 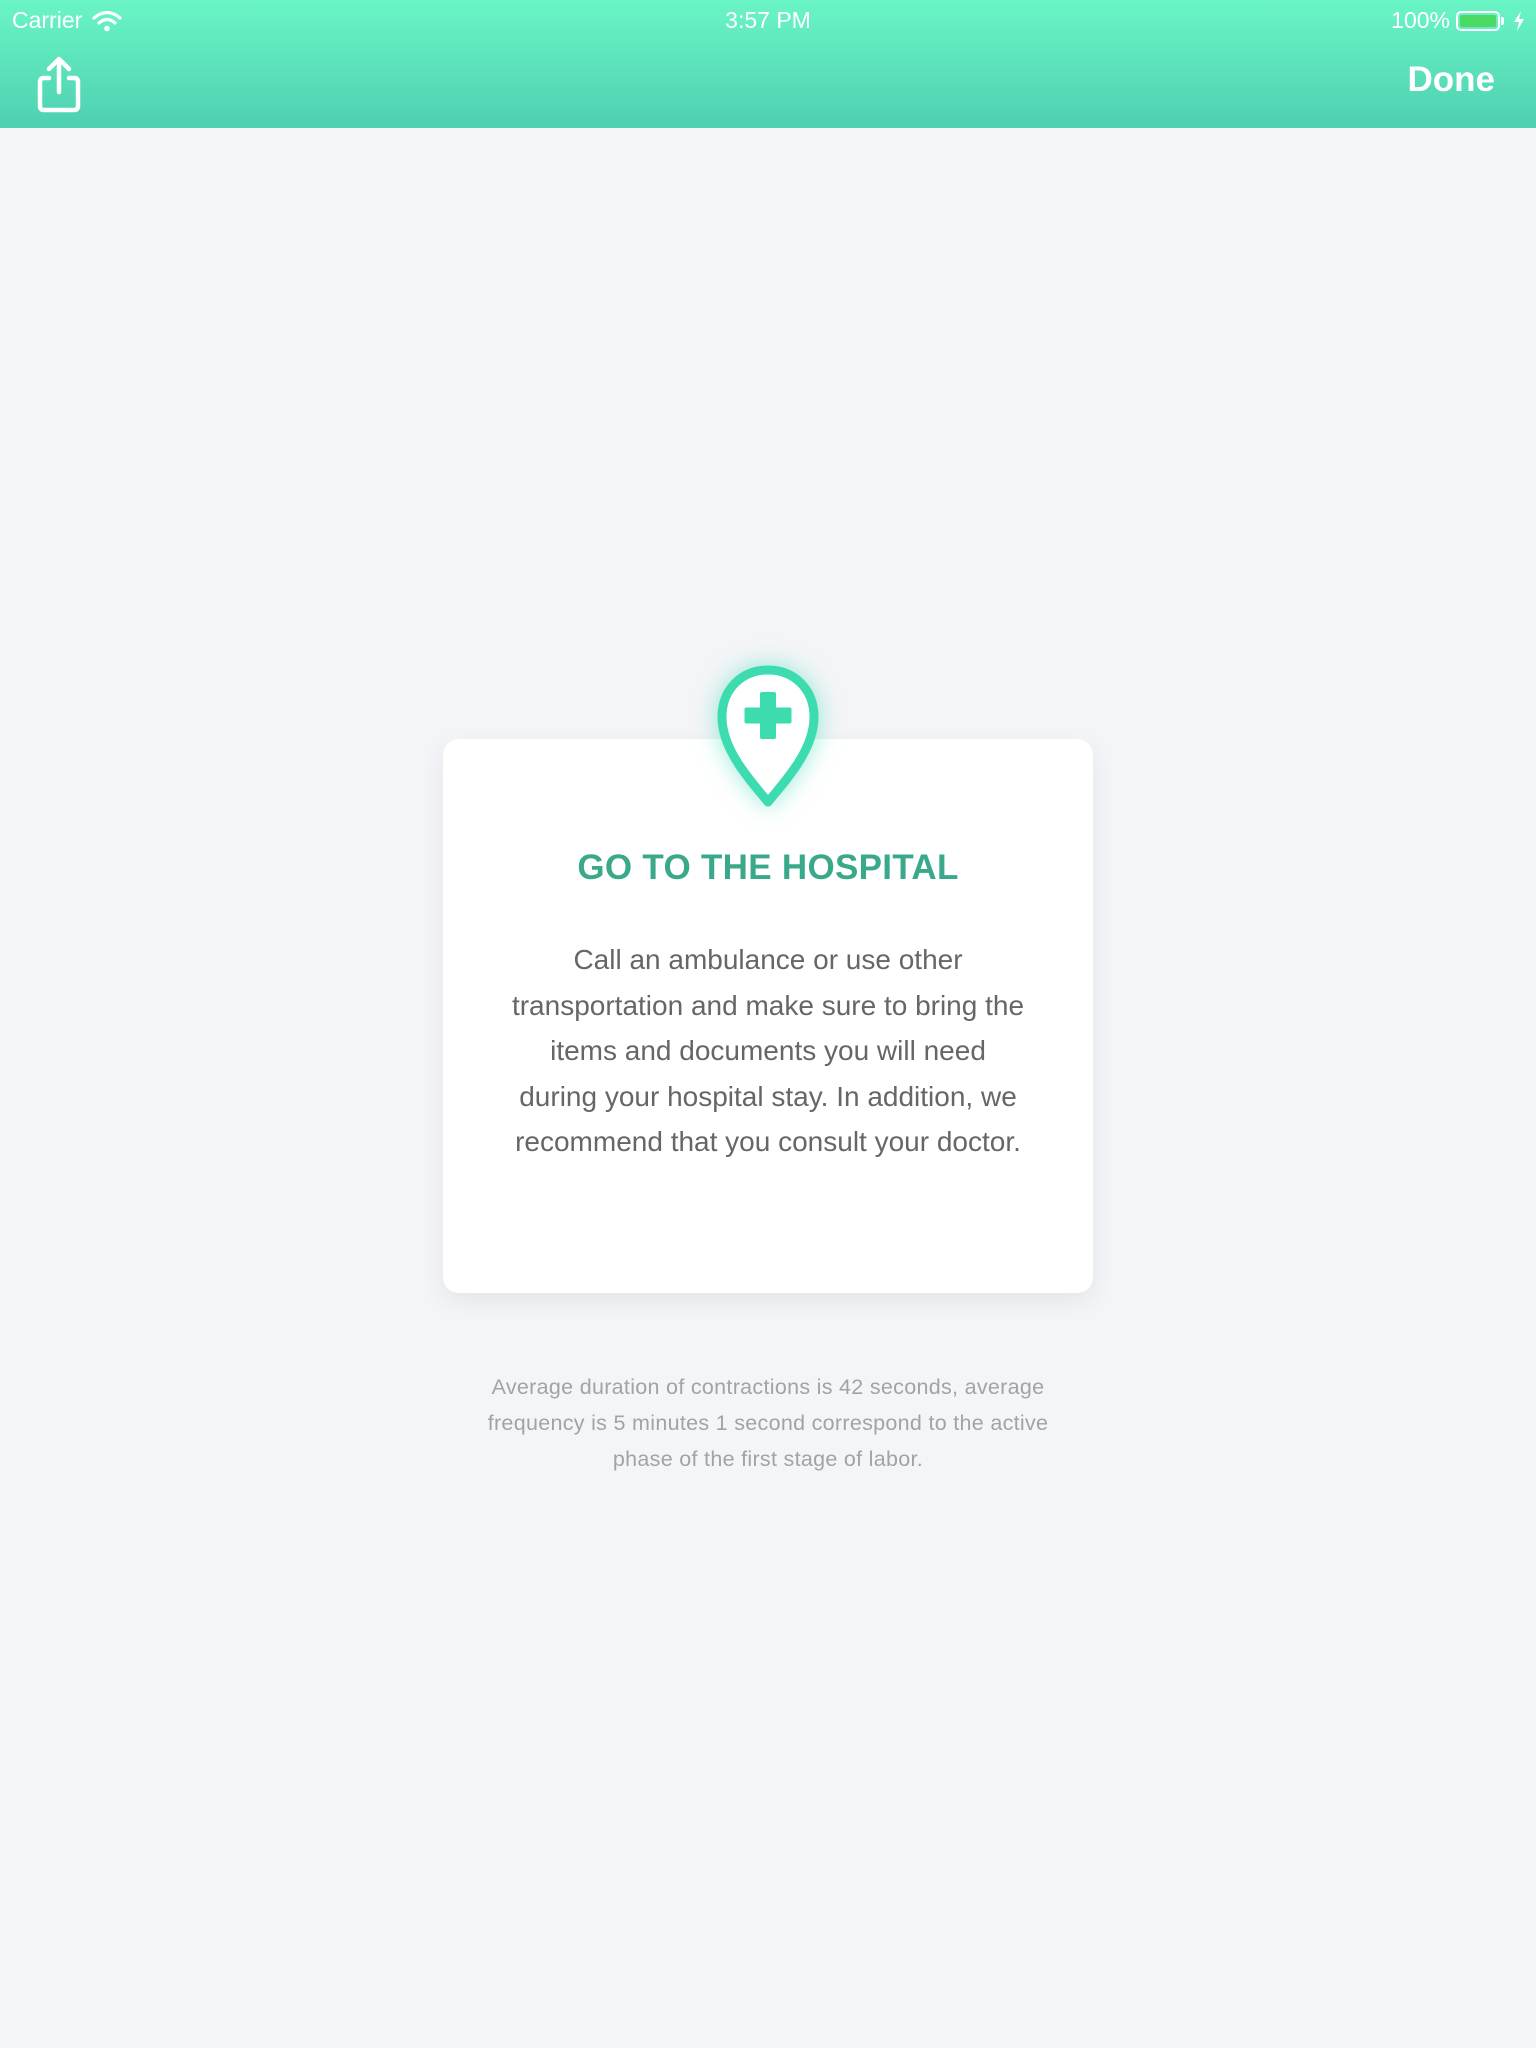 I want to click on battery-fill, so click(x=1478, y=20).